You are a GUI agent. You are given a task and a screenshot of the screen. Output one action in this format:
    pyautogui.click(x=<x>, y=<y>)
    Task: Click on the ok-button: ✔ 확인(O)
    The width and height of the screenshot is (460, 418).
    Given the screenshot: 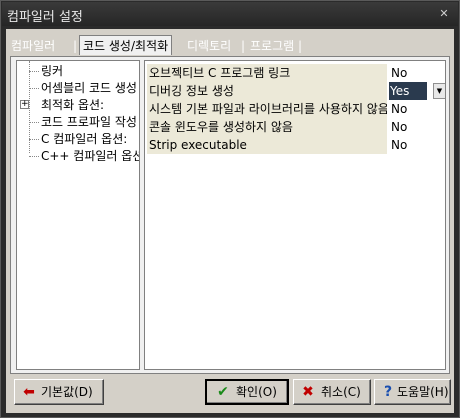 What is the action you would take?
    pyautogui.click(x=247, y=392)
    